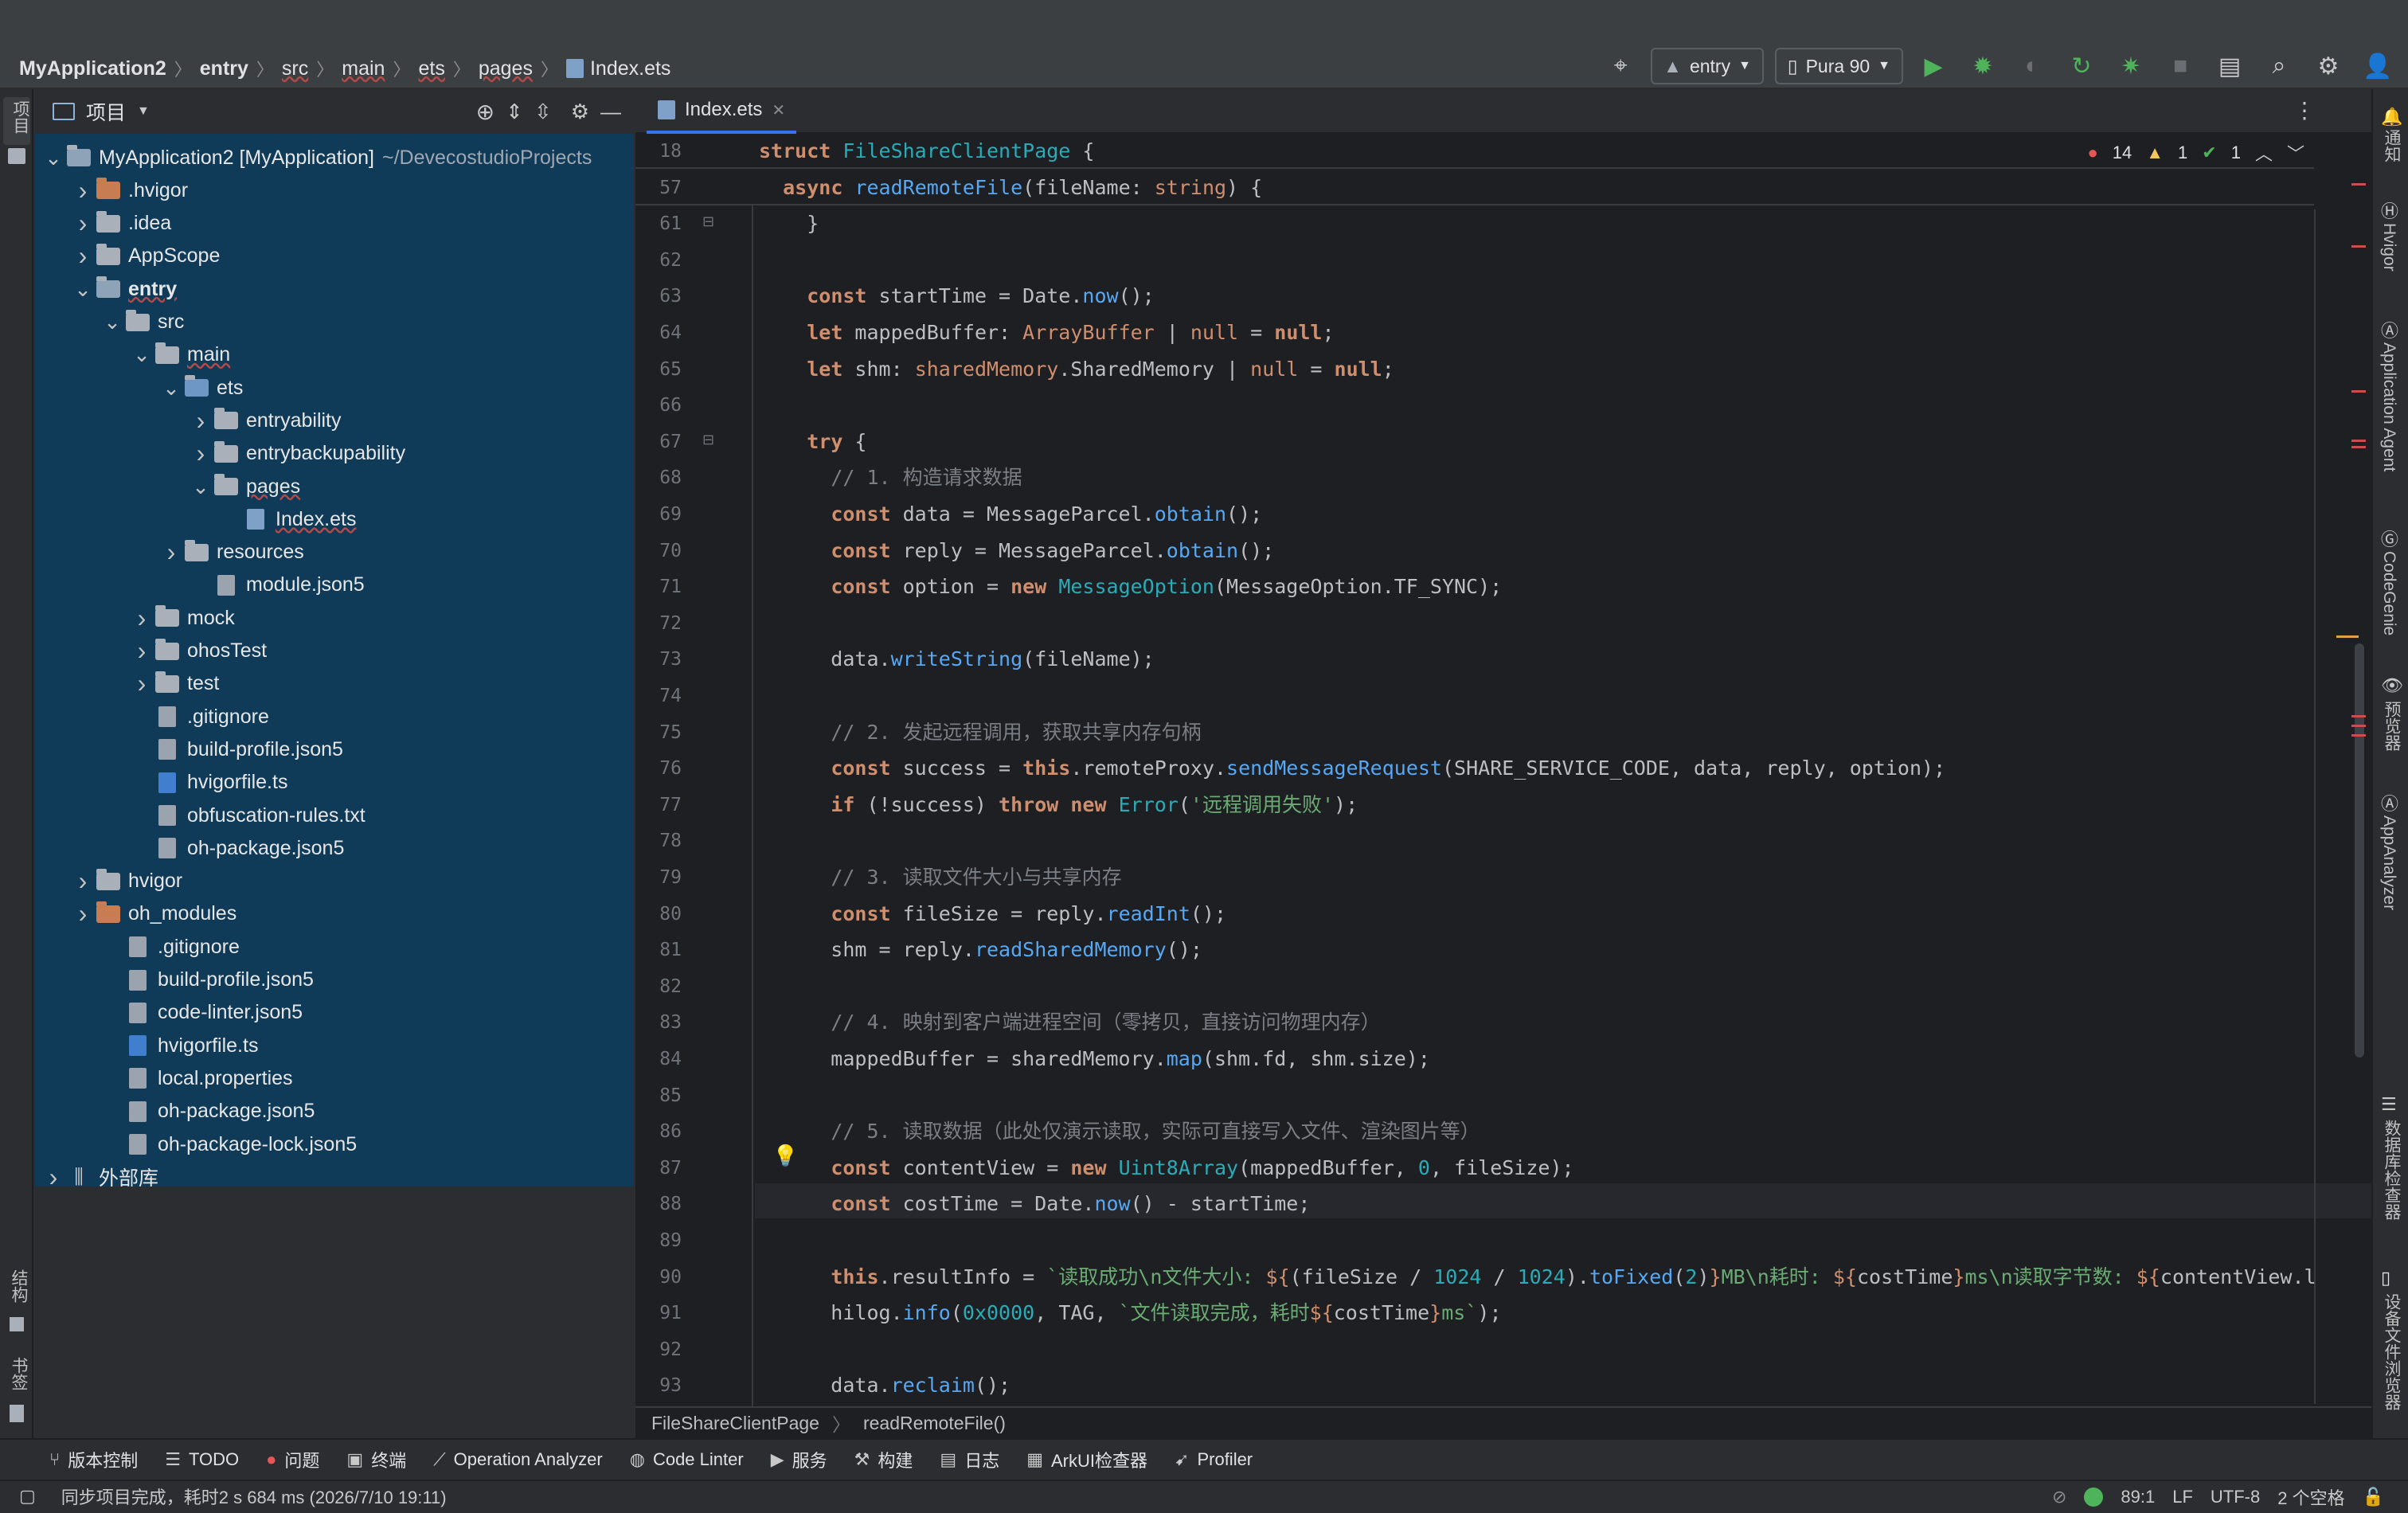  I want to click on previous-highlight-icon: ︿, so click(2264, 153).